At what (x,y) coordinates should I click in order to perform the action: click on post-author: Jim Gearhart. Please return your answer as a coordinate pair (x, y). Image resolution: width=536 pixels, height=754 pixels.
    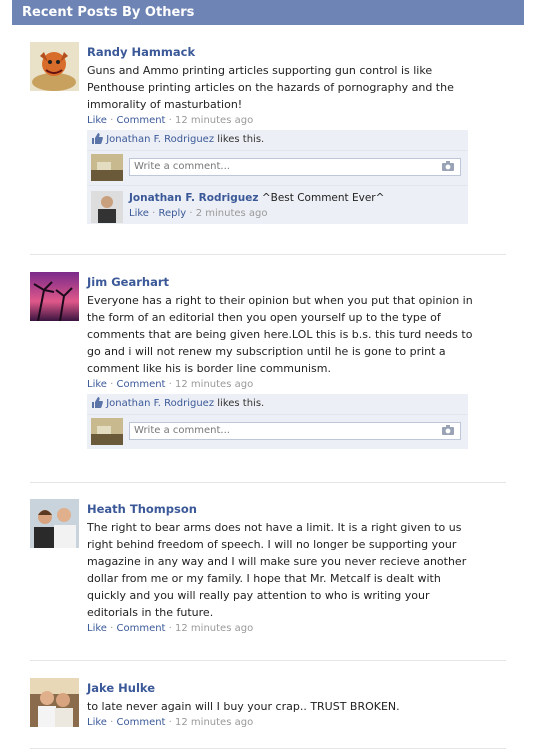
    Looking at the image, I should click on (282, 282).